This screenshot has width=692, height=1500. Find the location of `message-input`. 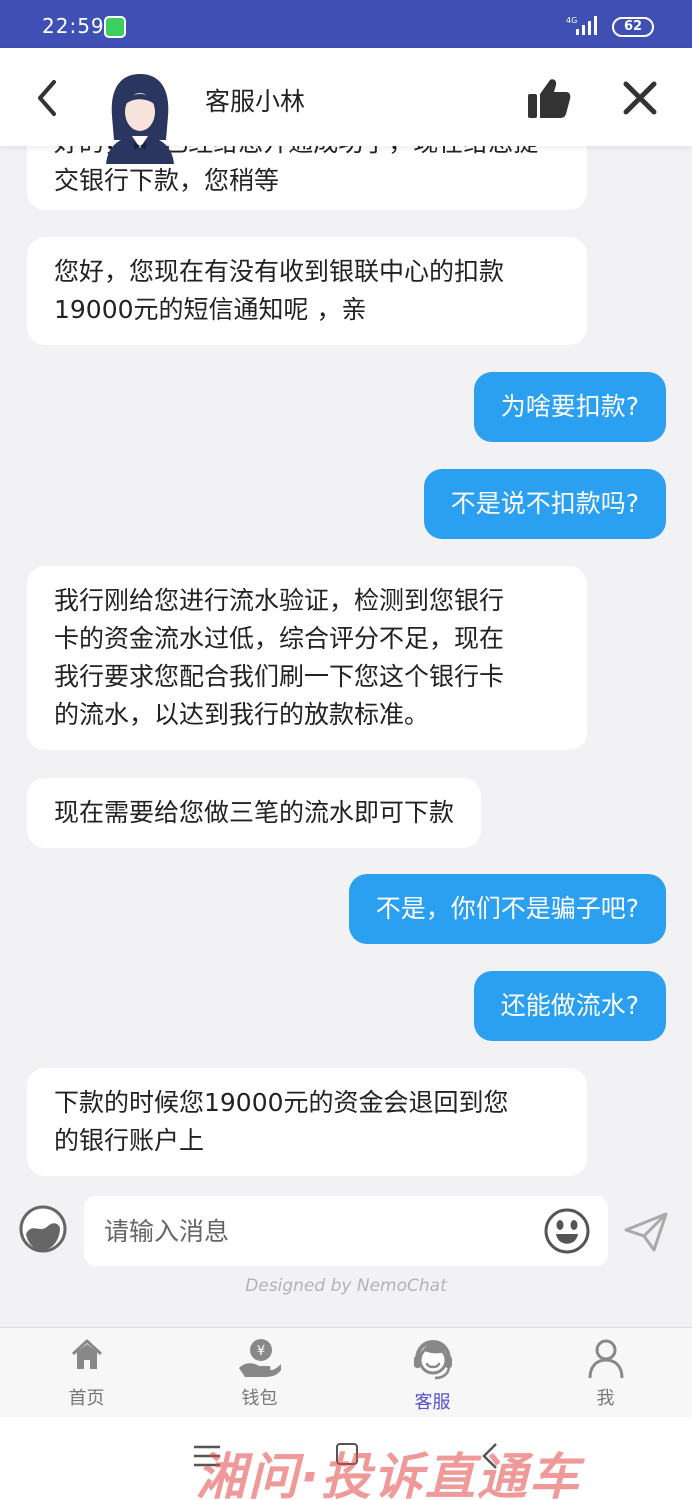

message-input is located at coordinates (346, 1231).